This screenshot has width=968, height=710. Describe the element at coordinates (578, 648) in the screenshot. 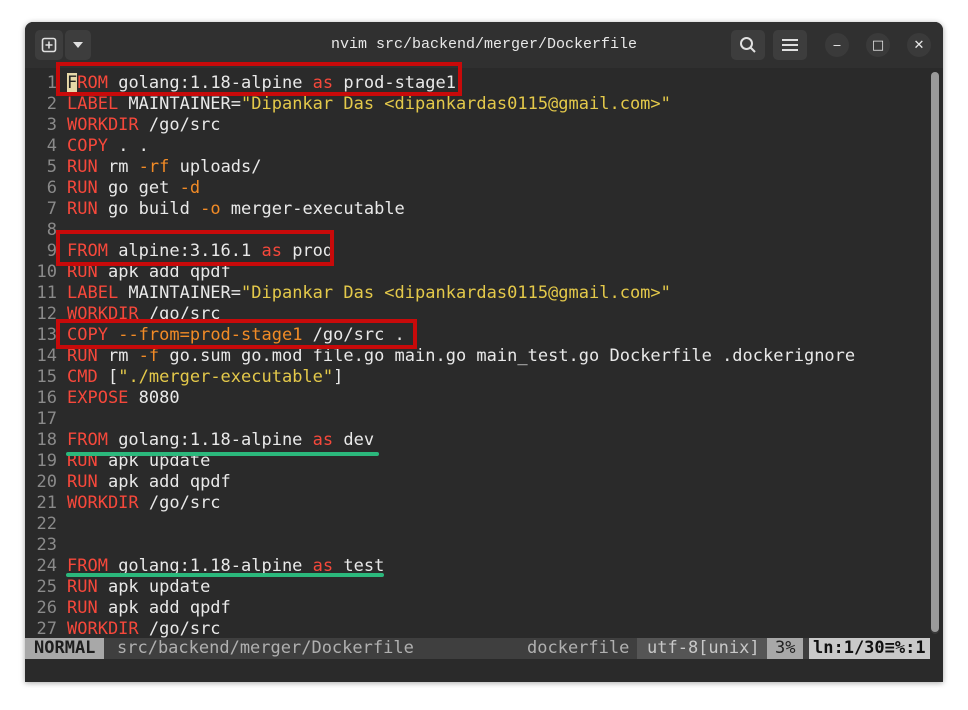

I see `status-filetype: dockerfile` at that location.